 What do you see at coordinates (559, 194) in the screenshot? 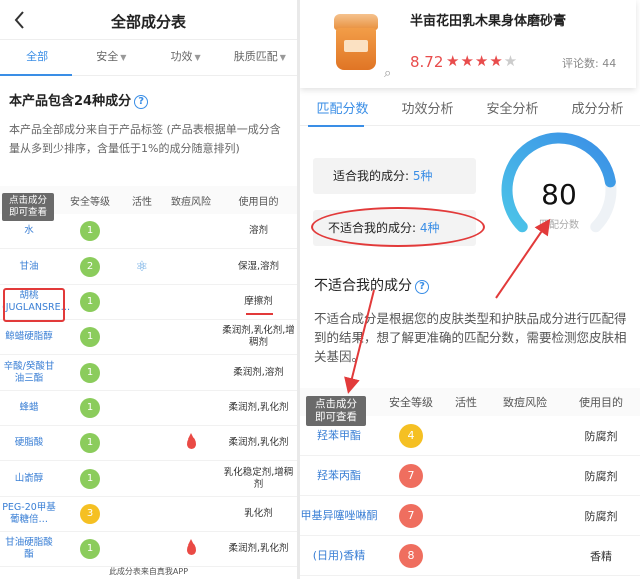
I see `match-score-value: 80` at bounding box center [559, 194].